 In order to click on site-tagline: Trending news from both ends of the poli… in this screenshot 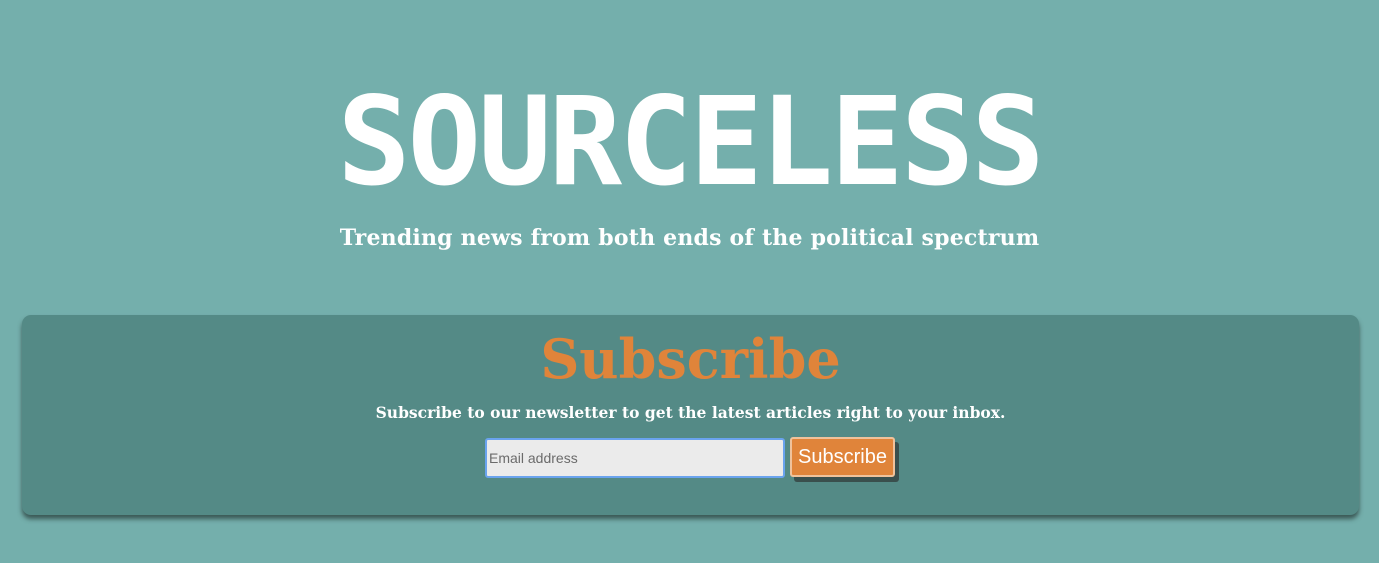, I will do `click(689, 238)`.